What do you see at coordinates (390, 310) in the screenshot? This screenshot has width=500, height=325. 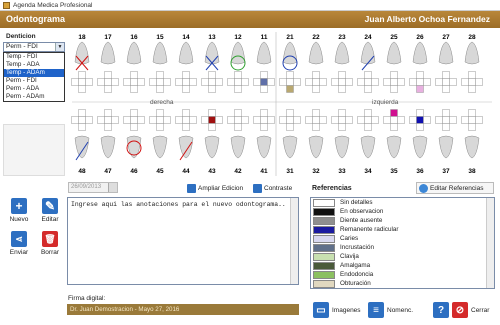 I see `nomenclatura-button: ≡ Nomenc.` at bounding box center [390, 310].